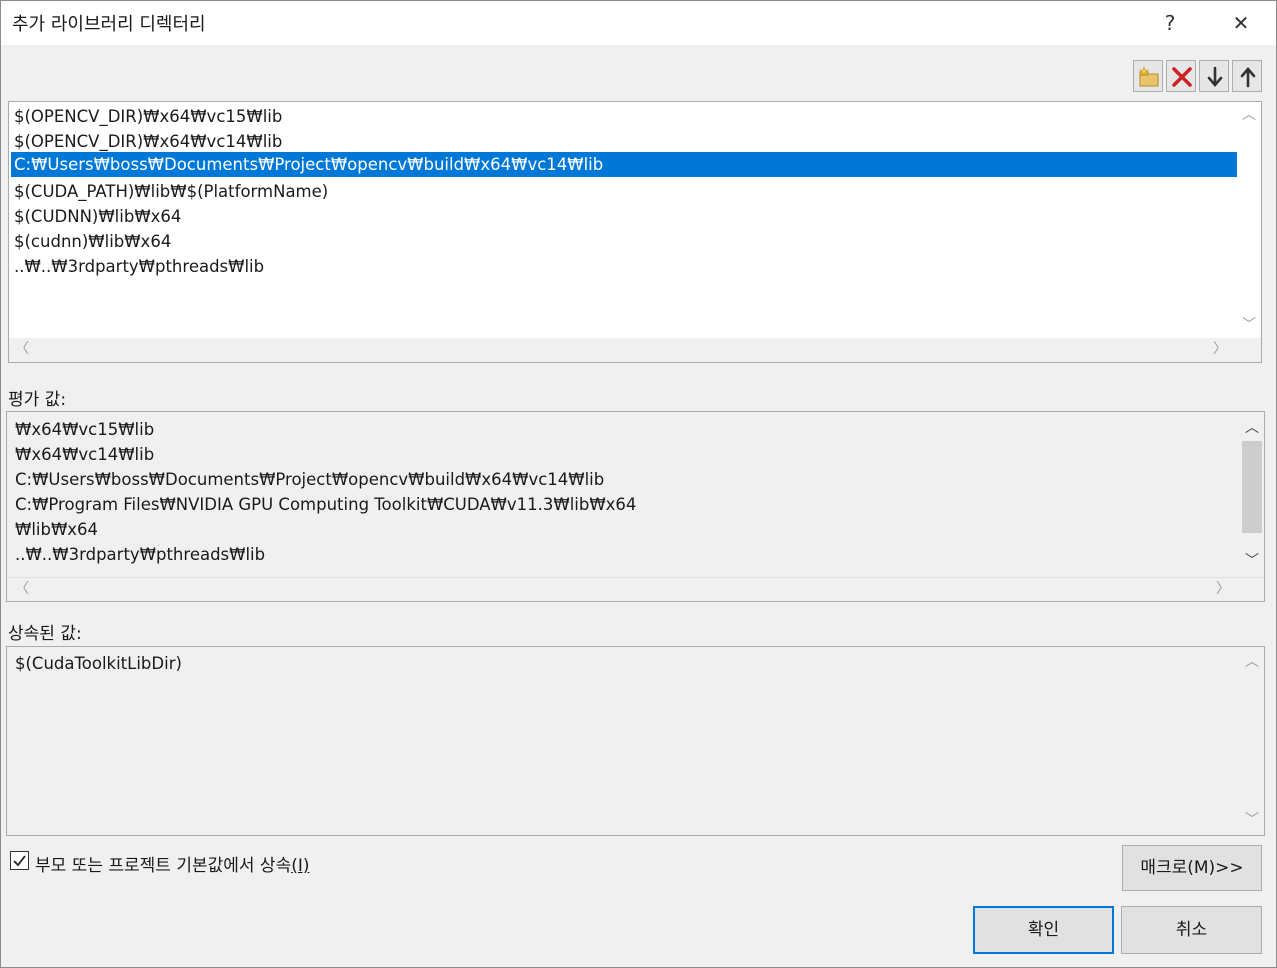 This screenshot has width=1277, height=968. What do you see at coordinates (300, 866) in the screenshot?
I see `inherit-mnemonic: (I)` at bounding box center [300, 866].